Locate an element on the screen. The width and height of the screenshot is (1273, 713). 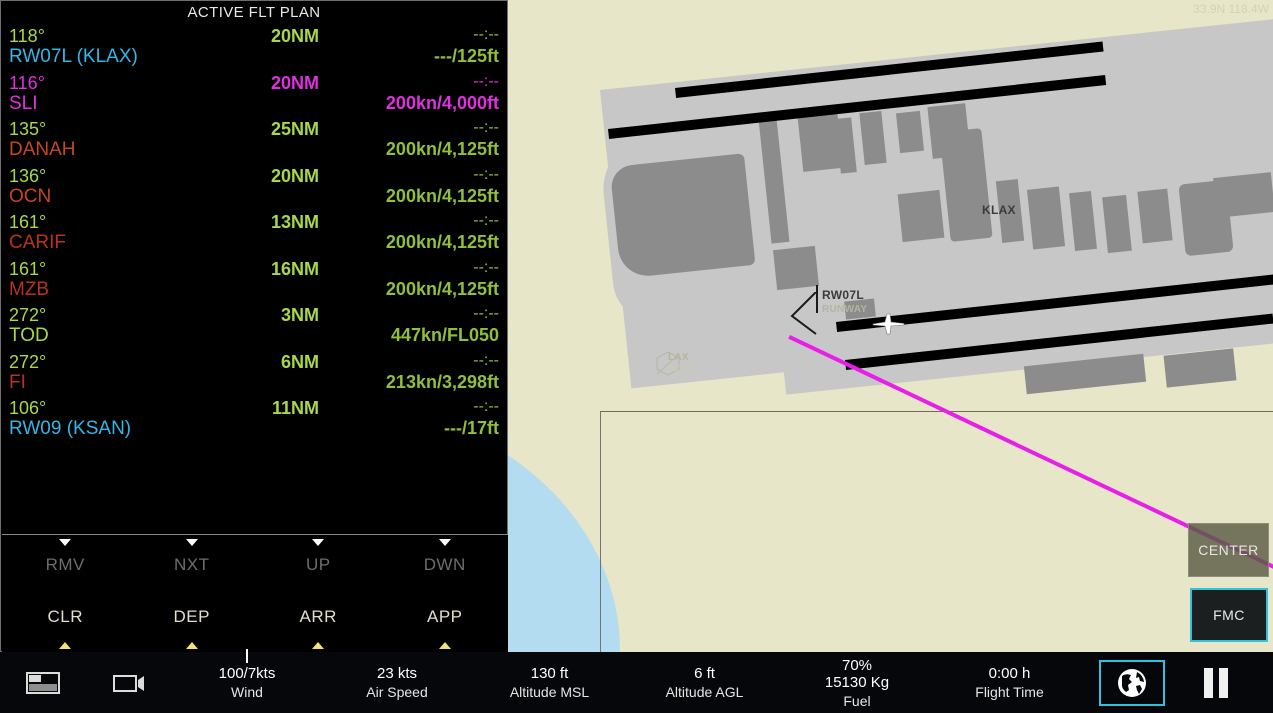
fmc-button: FMC is located at coordinates (1229, 615).